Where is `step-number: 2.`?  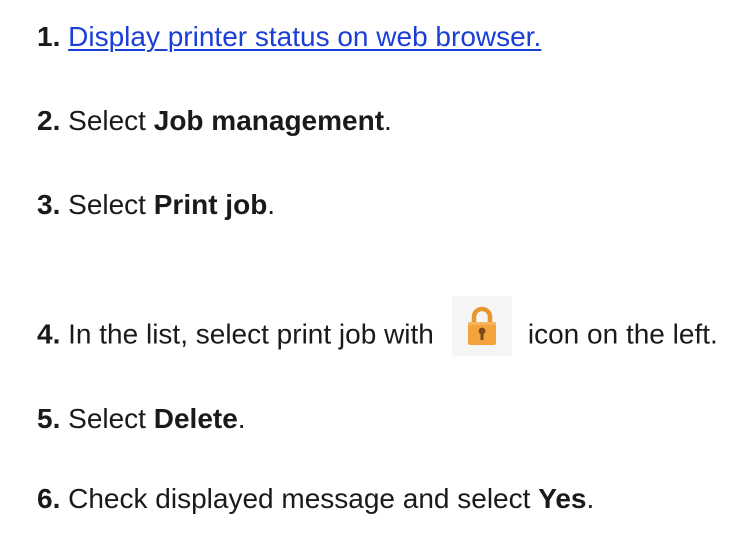
step-number: 2. is located at coordinates (49, 120).